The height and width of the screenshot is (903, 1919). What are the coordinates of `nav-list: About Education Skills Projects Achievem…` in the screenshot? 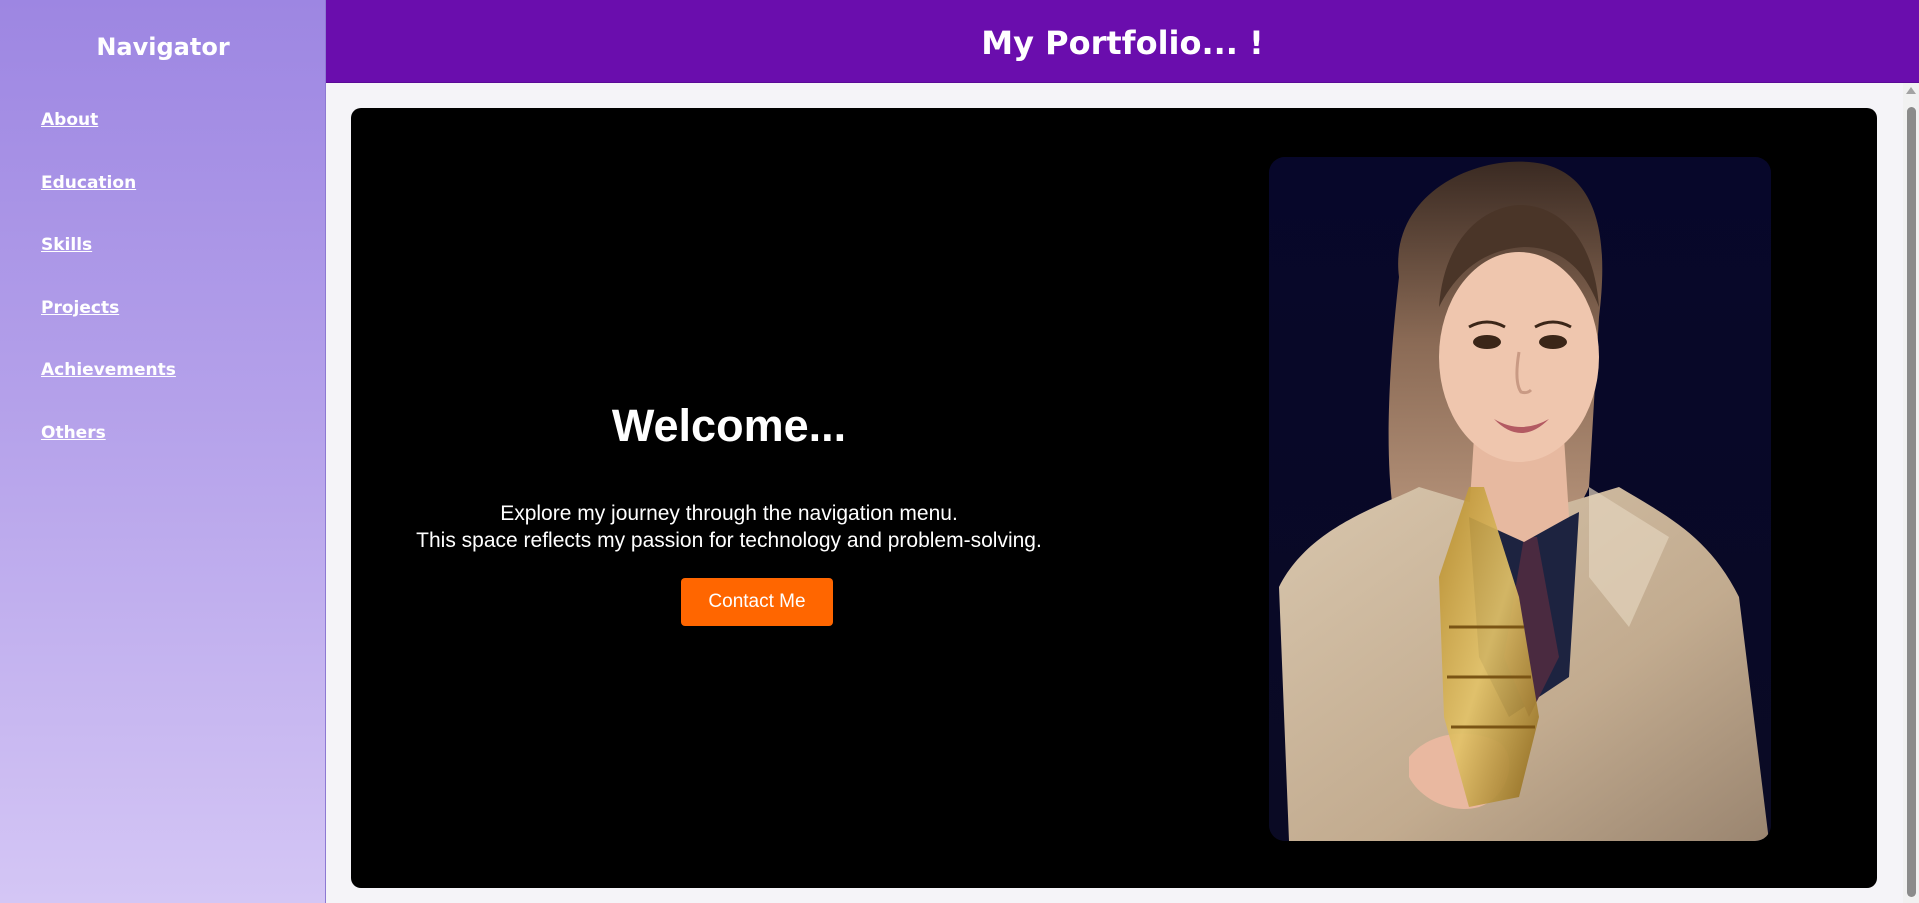 It's located at (108, 297).